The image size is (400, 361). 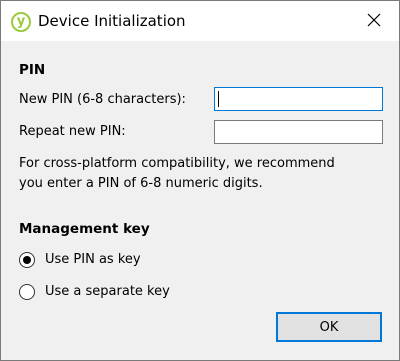 I want to click on radio-use-pin-as-key: Use PIN as key, so click(x=80, y=260).